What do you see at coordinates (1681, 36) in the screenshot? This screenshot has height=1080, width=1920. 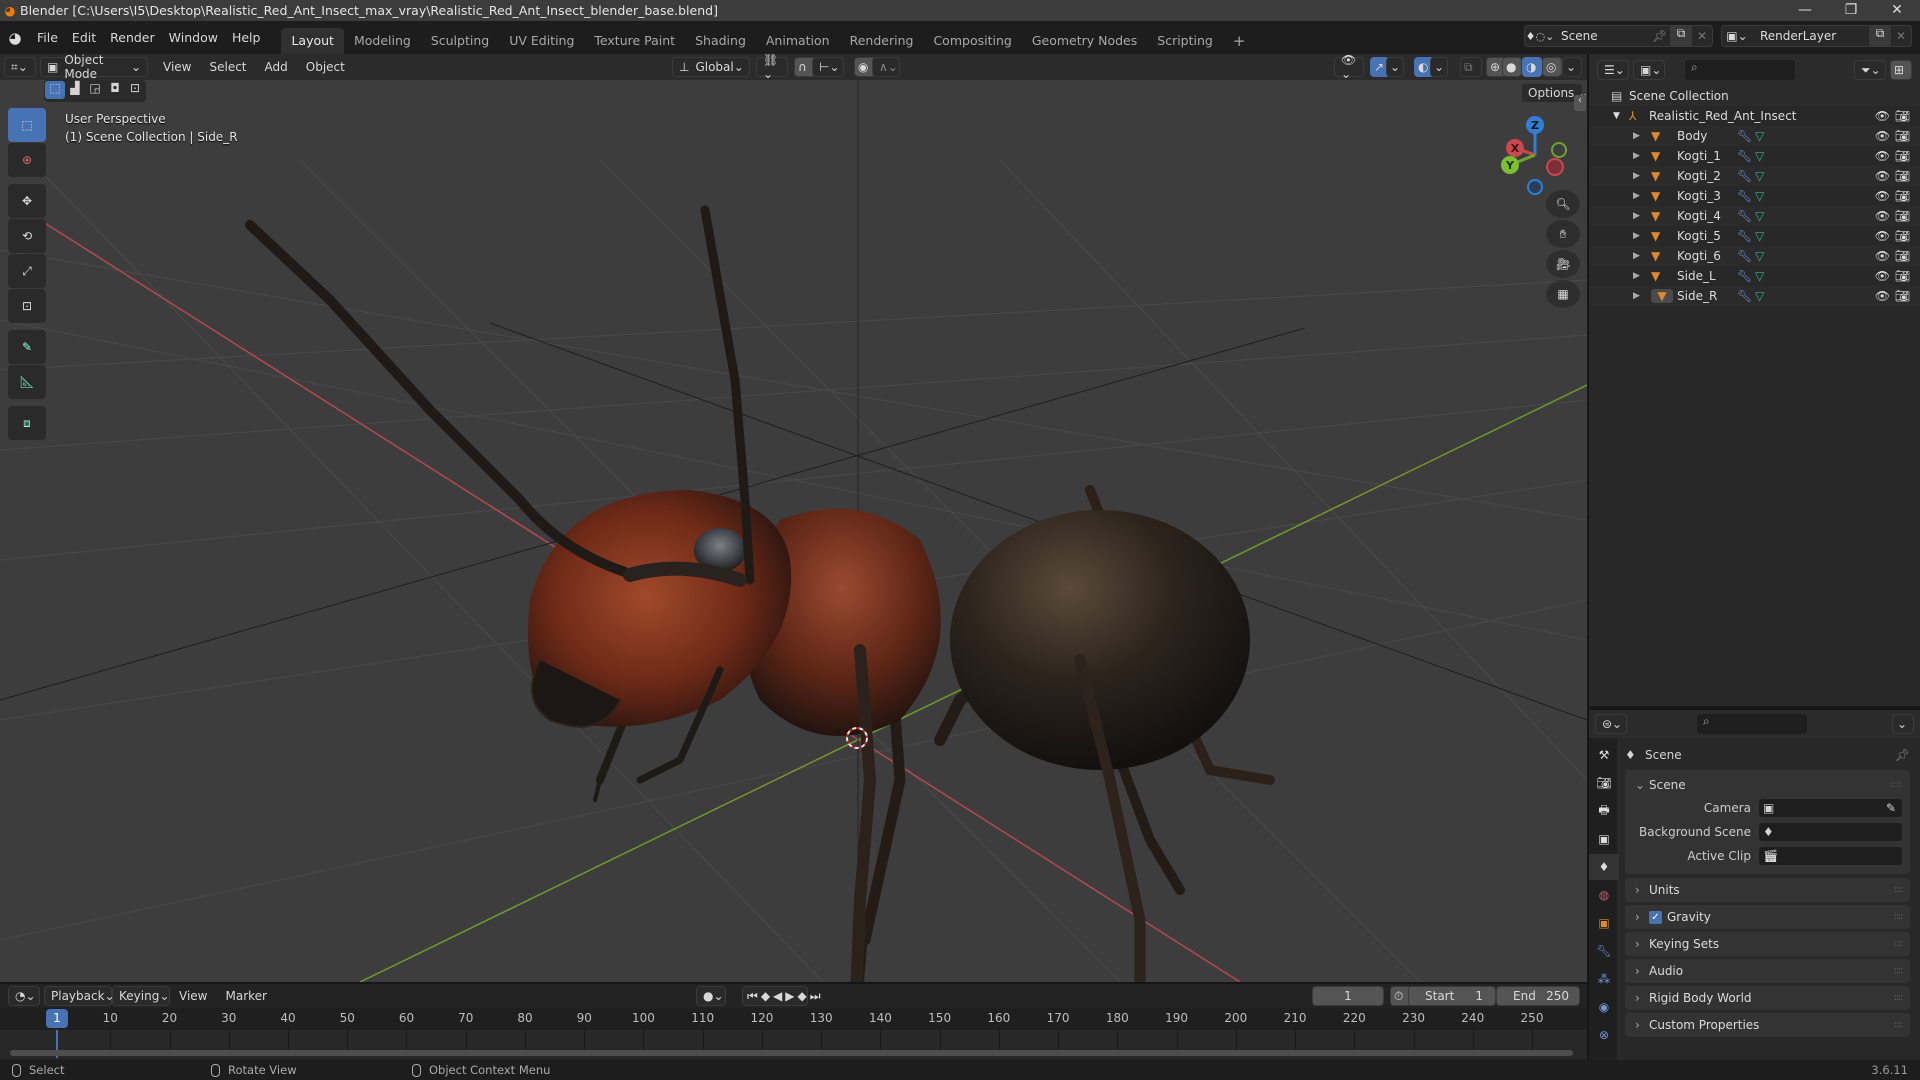 I see `new-scene-button: ⧉` at bounding box center [1681, 36].